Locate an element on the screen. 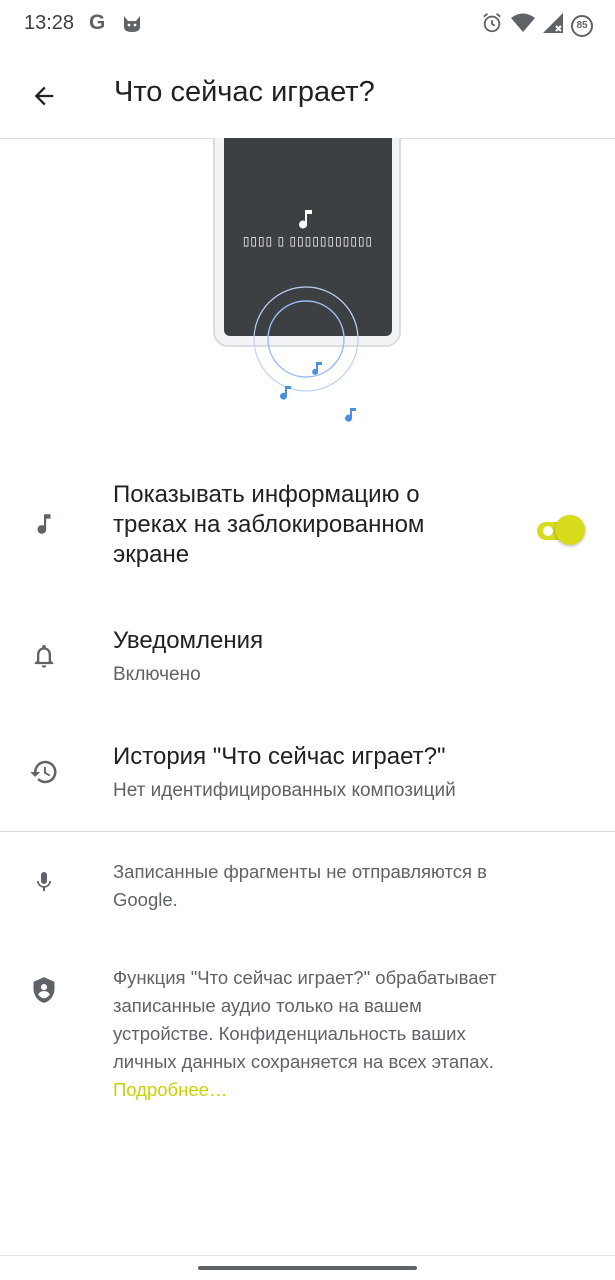 This screenshot has width=615, height=1280. lockscreen-toggle is located at coordinates (559, 530).